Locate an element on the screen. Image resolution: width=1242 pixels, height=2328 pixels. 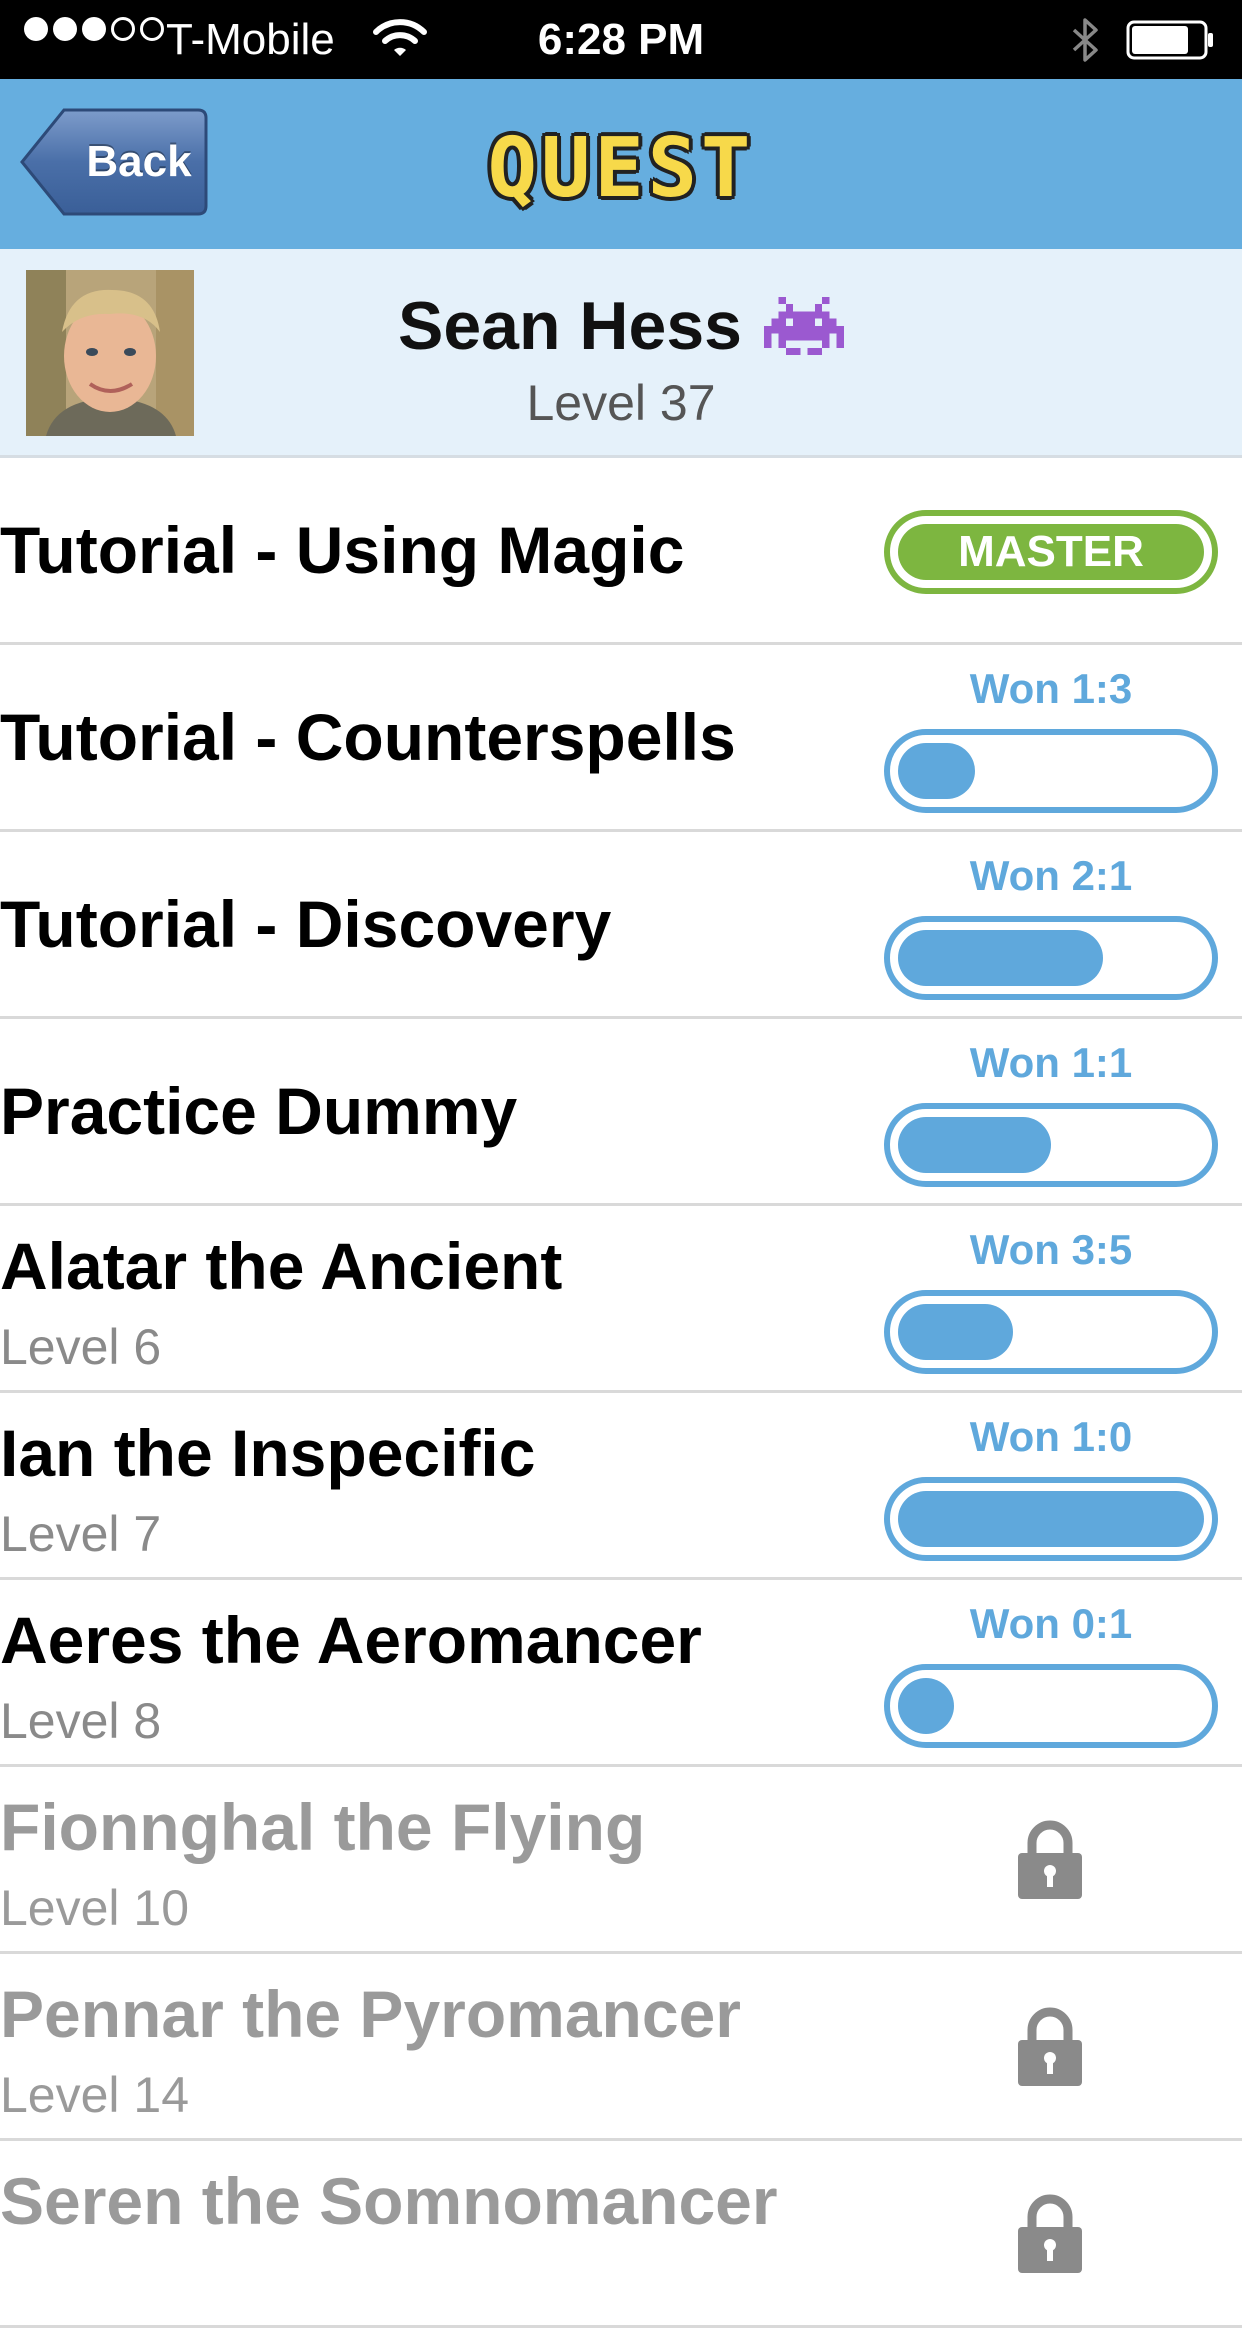
quest-title: Practice Dummy is located at coordinates (259, 1111).